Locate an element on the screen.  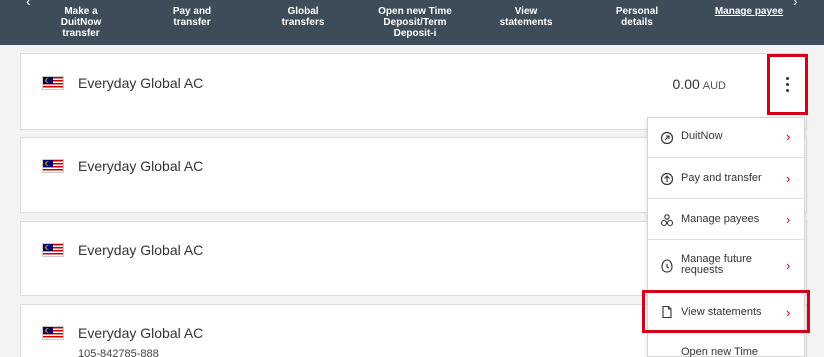
menu-label-line: Open new Time is located at coordinates (720, 351).